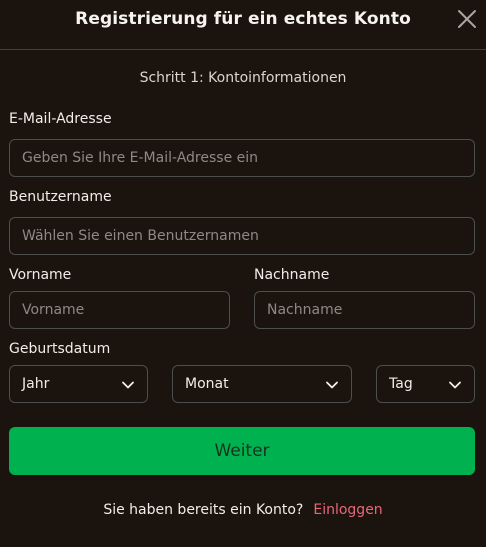 This screenshot has height=547, width=486. I want to click on lastname-field, so click(364, 310).